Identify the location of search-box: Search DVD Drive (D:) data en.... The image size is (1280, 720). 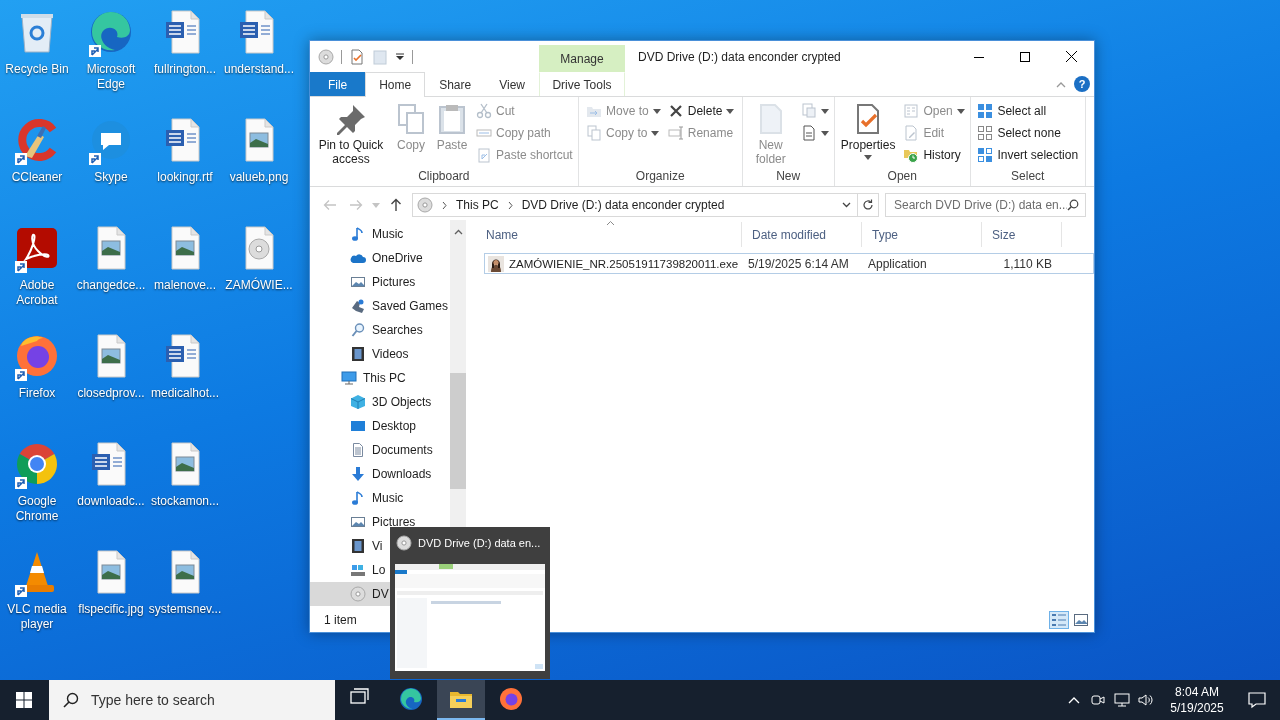
(985, 205).